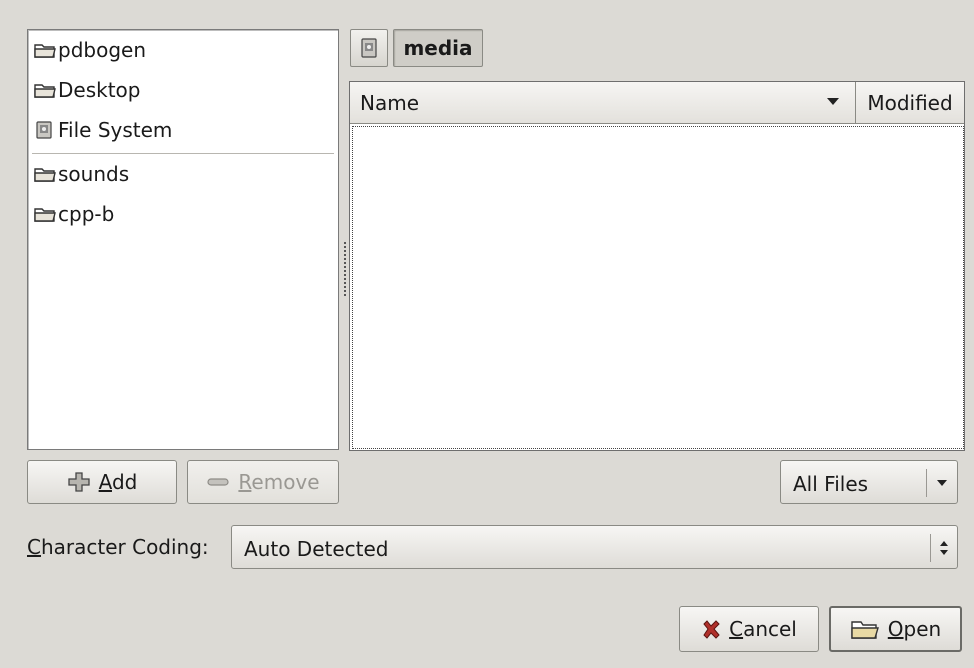  What do you see at coordinates (184, 90) in the screenshot?
I see `place-item-desktop: Desktop` at bounding box center [184, 90].